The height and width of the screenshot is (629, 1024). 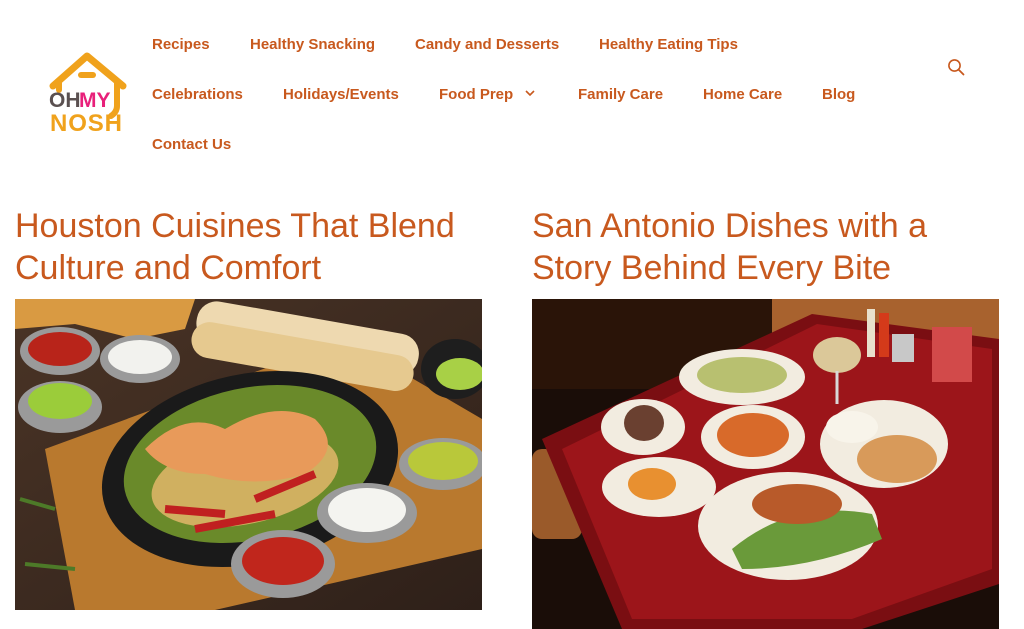 What do you see at coordinates (181, 45) in the screenshot?
I see `nav-item-recipes: Recipes` at bounding box center [181, 45].